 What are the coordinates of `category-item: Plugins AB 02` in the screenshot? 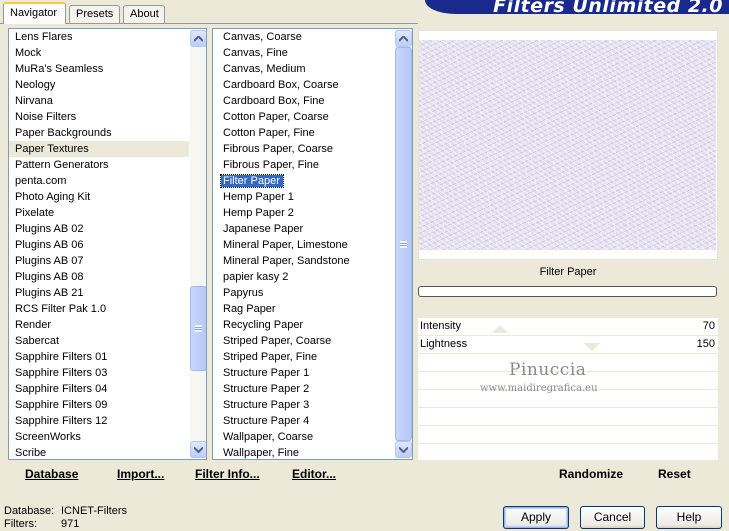 It's located at (99, 229).